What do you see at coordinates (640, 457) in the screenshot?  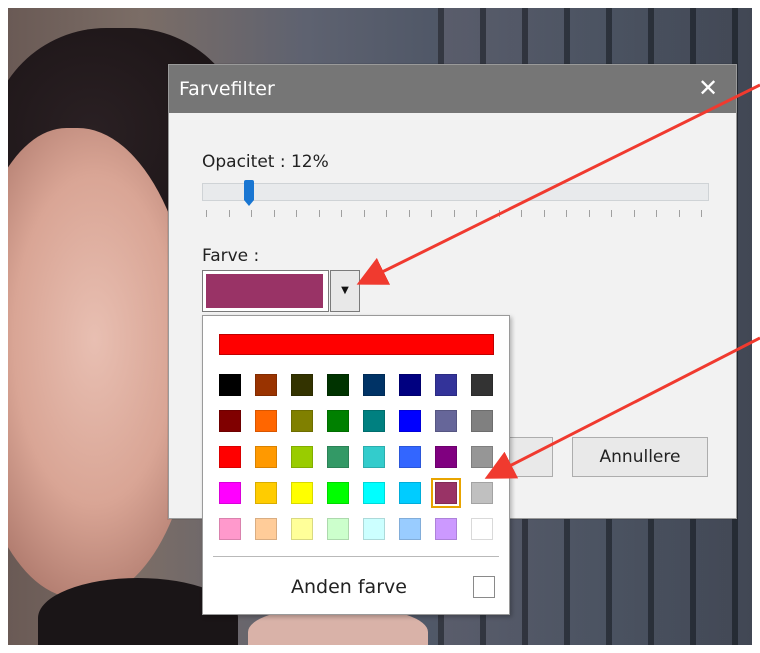 I see `cancel-button: Annullere` at bounding box center [640, 457].